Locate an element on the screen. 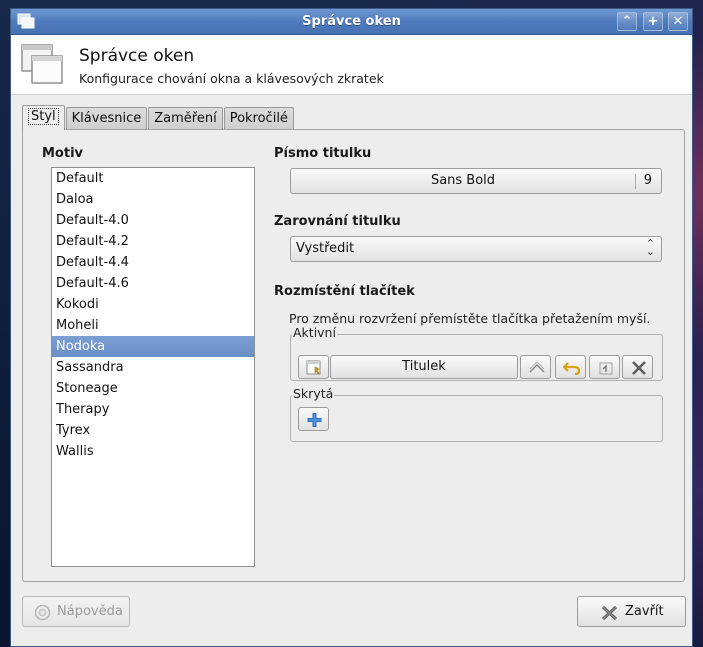  header-title: Správce oken is located at coordinates (137, 56).